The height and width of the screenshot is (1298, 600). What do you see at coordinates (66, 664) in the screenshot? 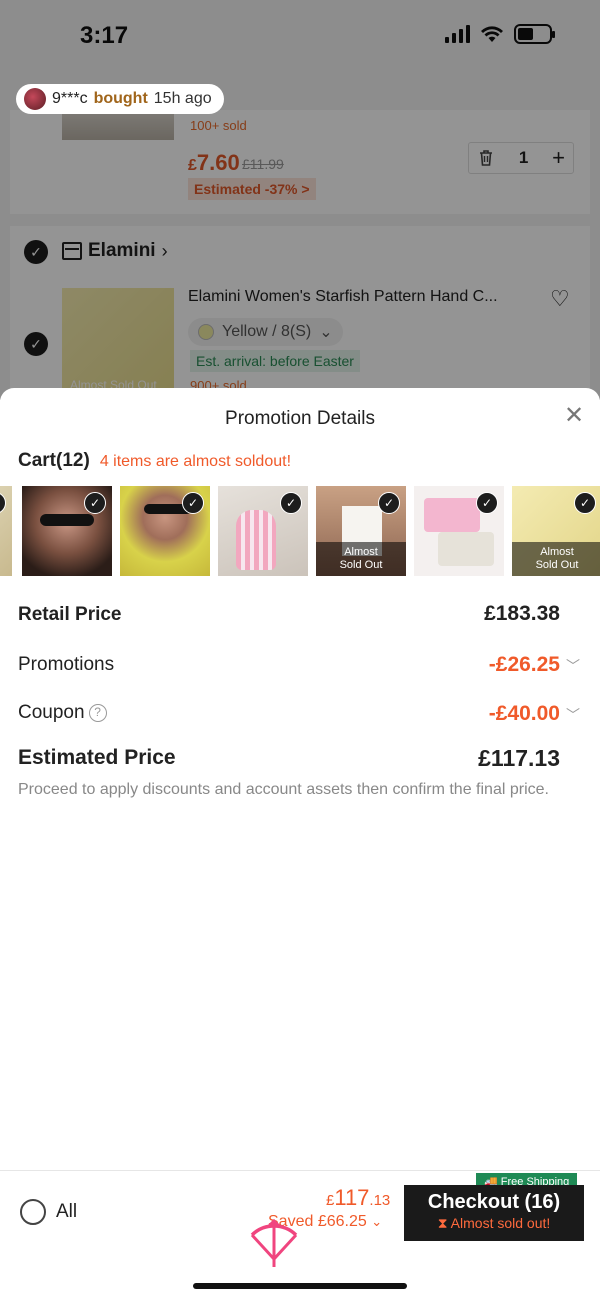
I see `promotions-label: Promotions` at bounding box center [66, 664].